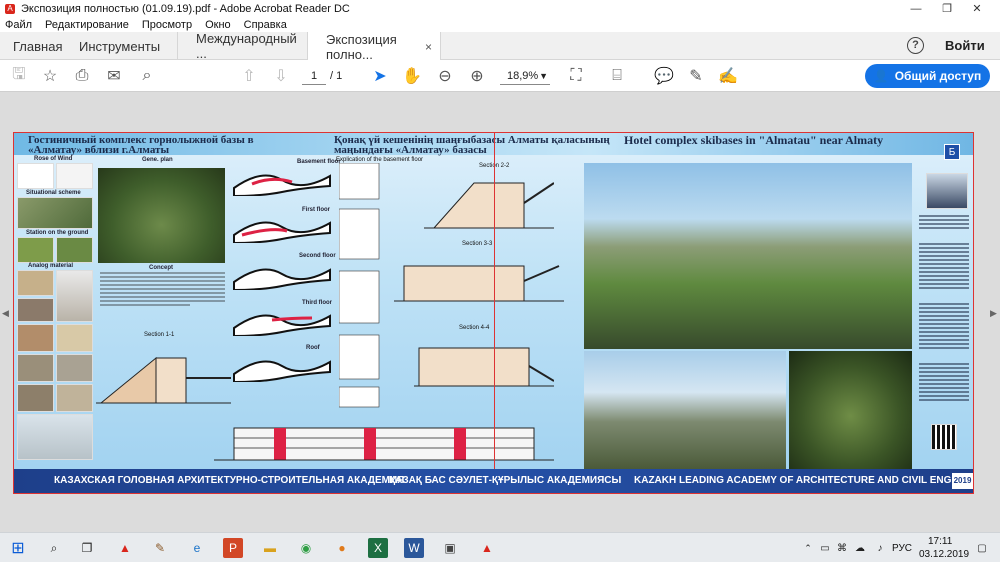 Image resolution: width=1000 pixels, height=562 pixels. What do you see at coordinates (319, 162) in the screenshot?
I see `basement-label: Basement floor` at bounding box center [319, 162].